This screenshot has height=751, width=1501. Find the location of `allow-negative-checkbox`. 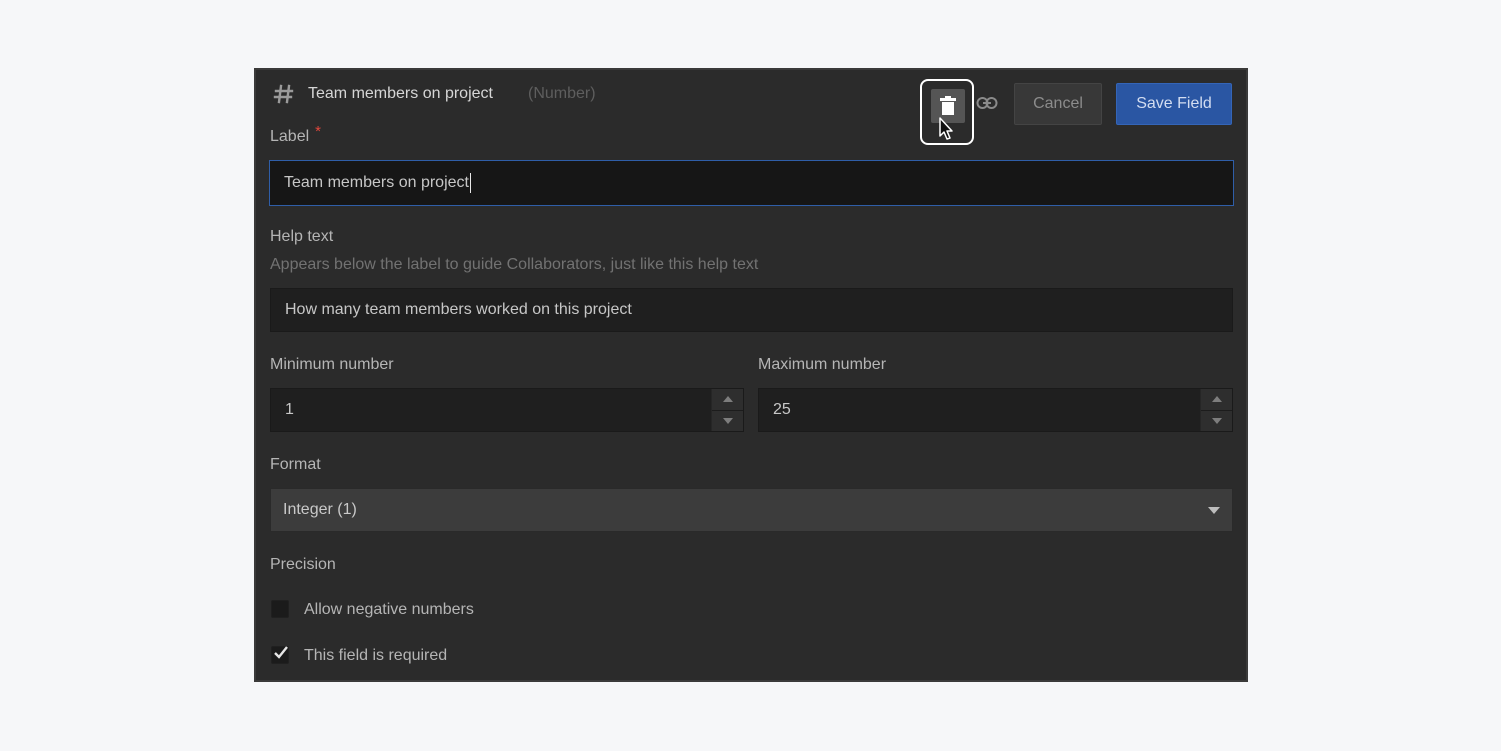

allow-negative-checkbox is located at coordinates (280, 609).